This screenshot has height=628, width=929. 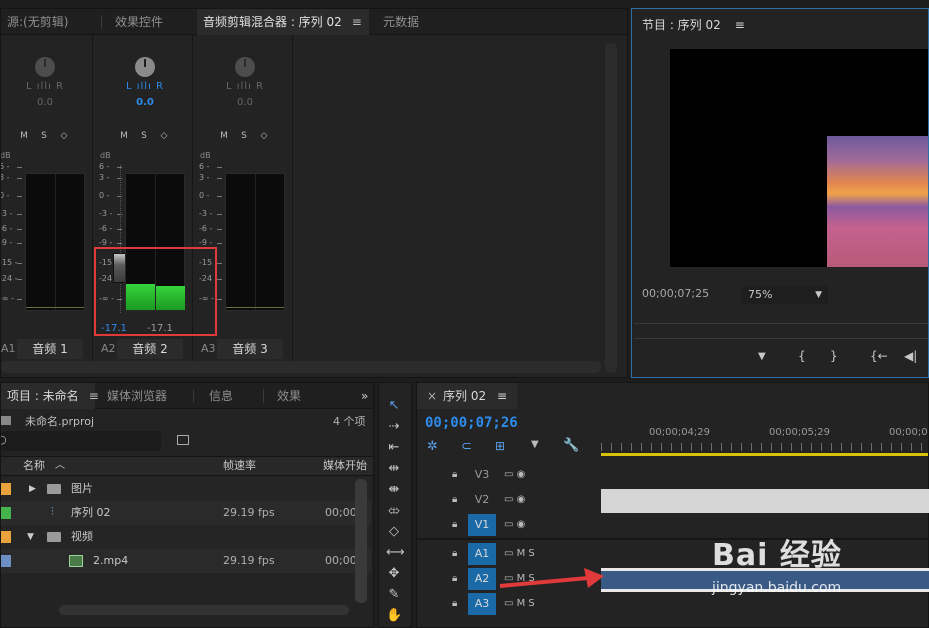 I want to click on track-id: A1, so click(x=482, y=554).